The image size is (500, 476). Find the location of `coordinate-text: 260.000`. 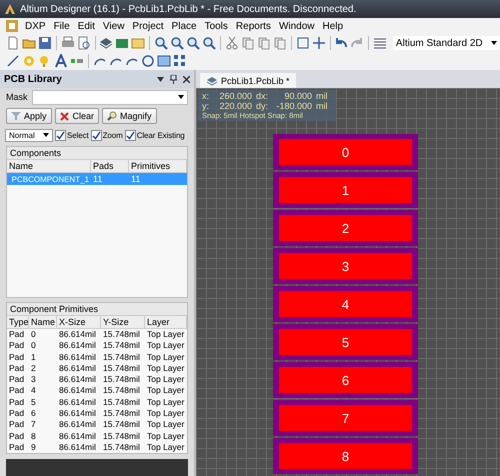

coordinate-text: 260.000 is located at coordinates (235, 96).